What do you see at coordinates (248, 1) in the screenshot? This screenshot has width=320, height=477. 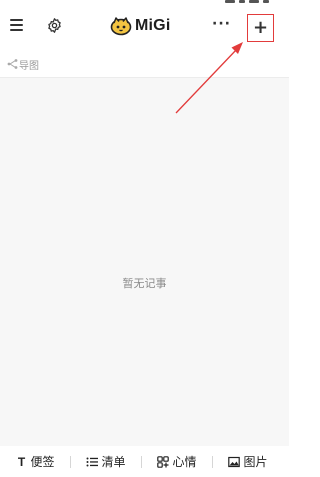 I see `status-bar` at bounding box center [248, 1].